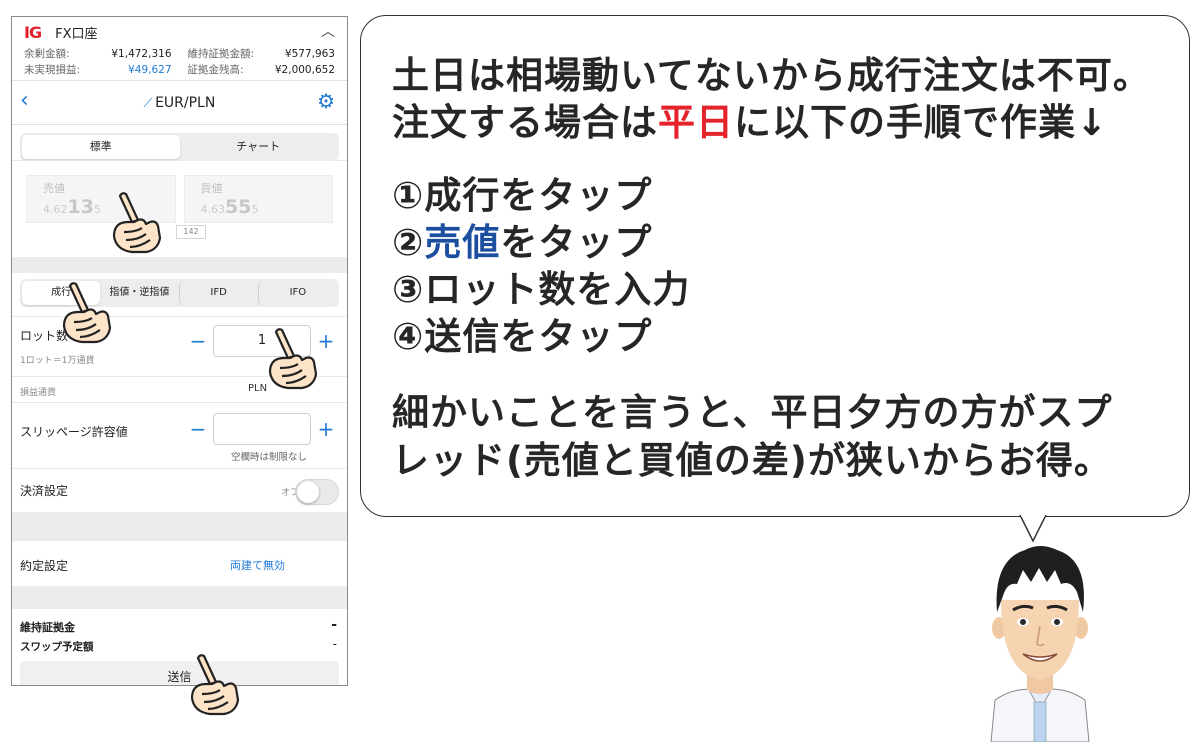  I want to click on account-row-label: 証拠金残高:, so click(215, 70).